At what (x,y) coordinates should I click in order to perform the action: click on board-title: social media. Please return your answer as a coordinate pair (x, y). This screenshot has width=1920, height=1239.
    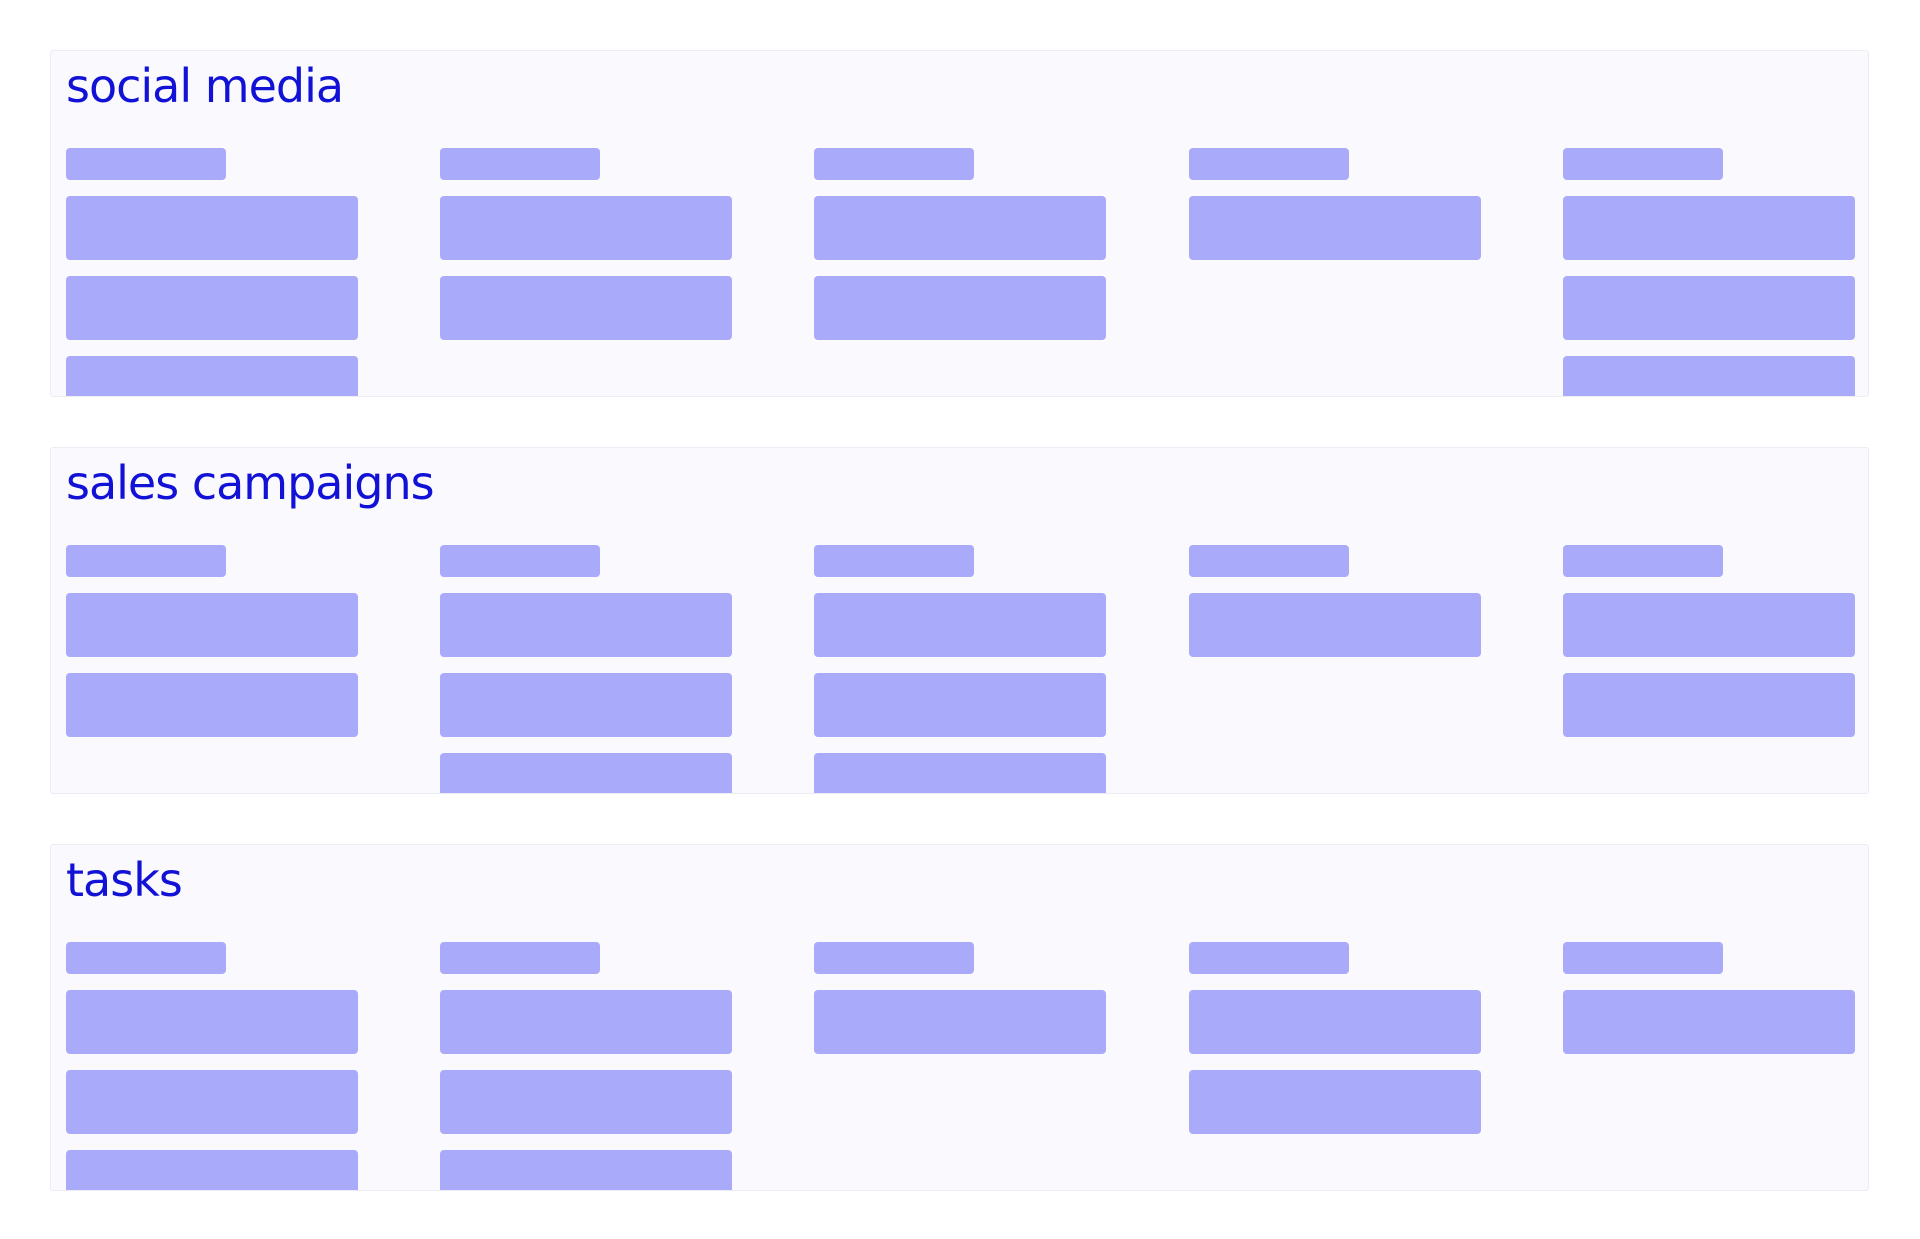
    Looking at the image, I should click on (205, 86).